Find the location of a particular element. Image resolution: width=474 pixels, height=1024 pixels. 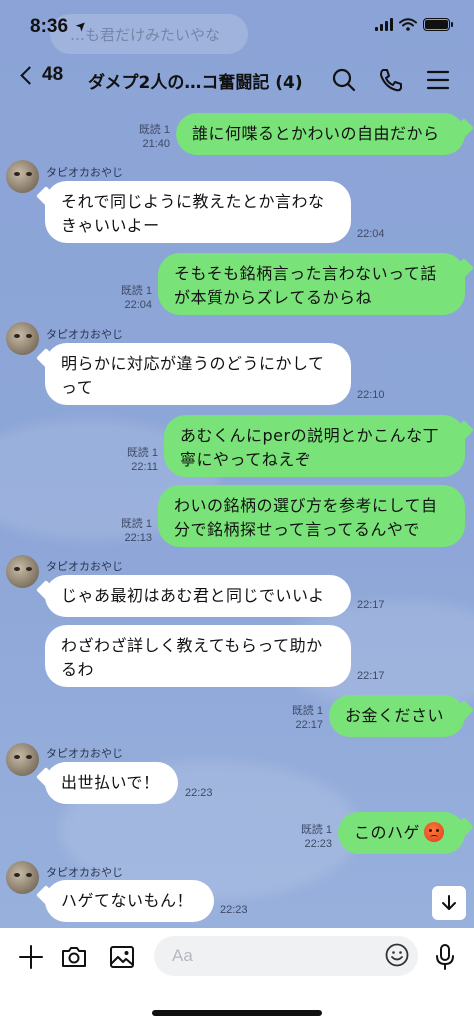

their-message-bubble: じゃあ最初はあむ君と同じでいいよ is located at coordinates (198, 596).